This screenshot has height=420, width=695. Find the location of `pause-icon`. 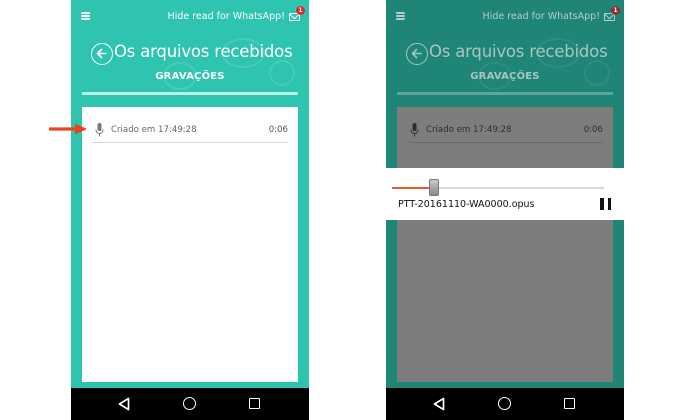

pause-icon is located at coordinates (605, 204).